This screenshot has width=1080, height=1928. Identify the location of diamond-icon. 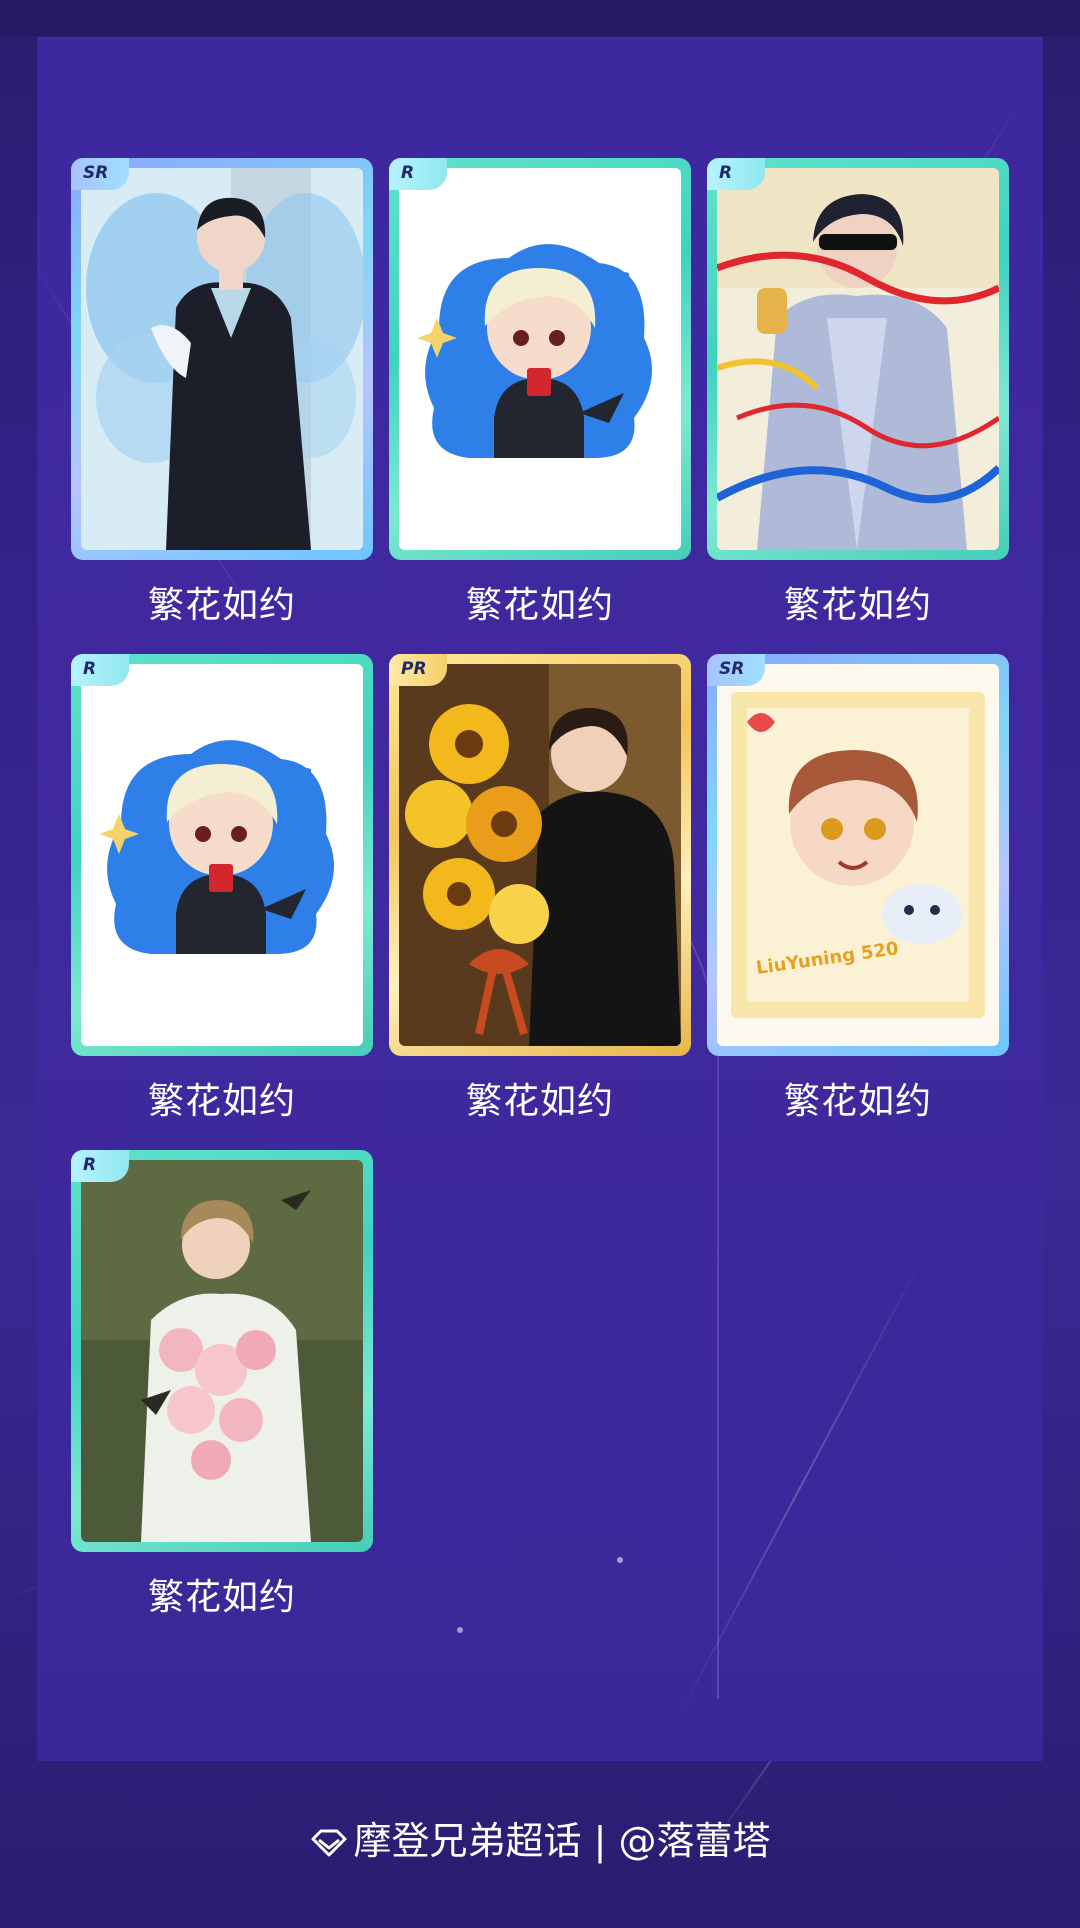
(329, 1843).